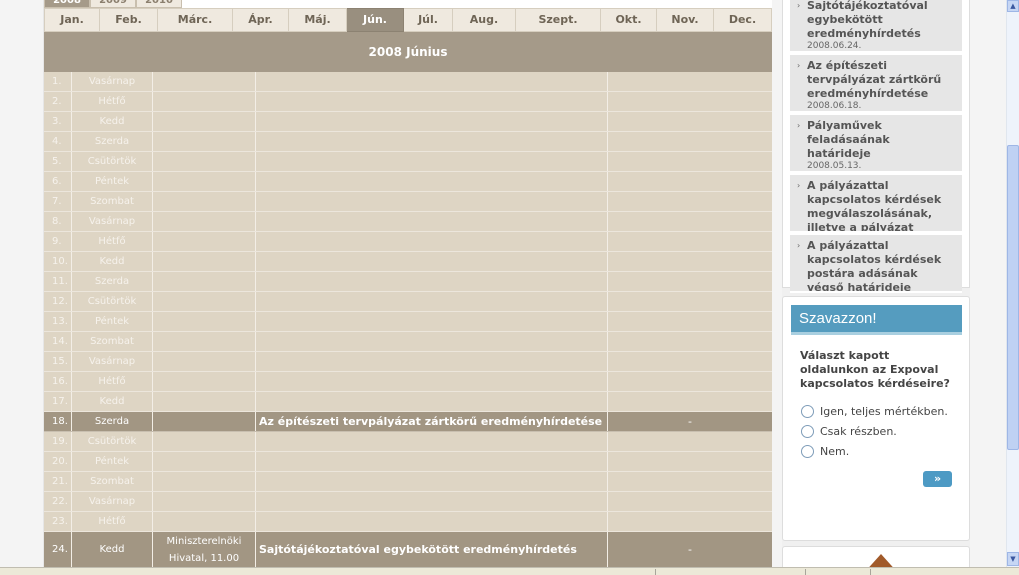  Describe the element at coordinates (58, 81) in the screenshot. I see `day-number: 1.` at that location.